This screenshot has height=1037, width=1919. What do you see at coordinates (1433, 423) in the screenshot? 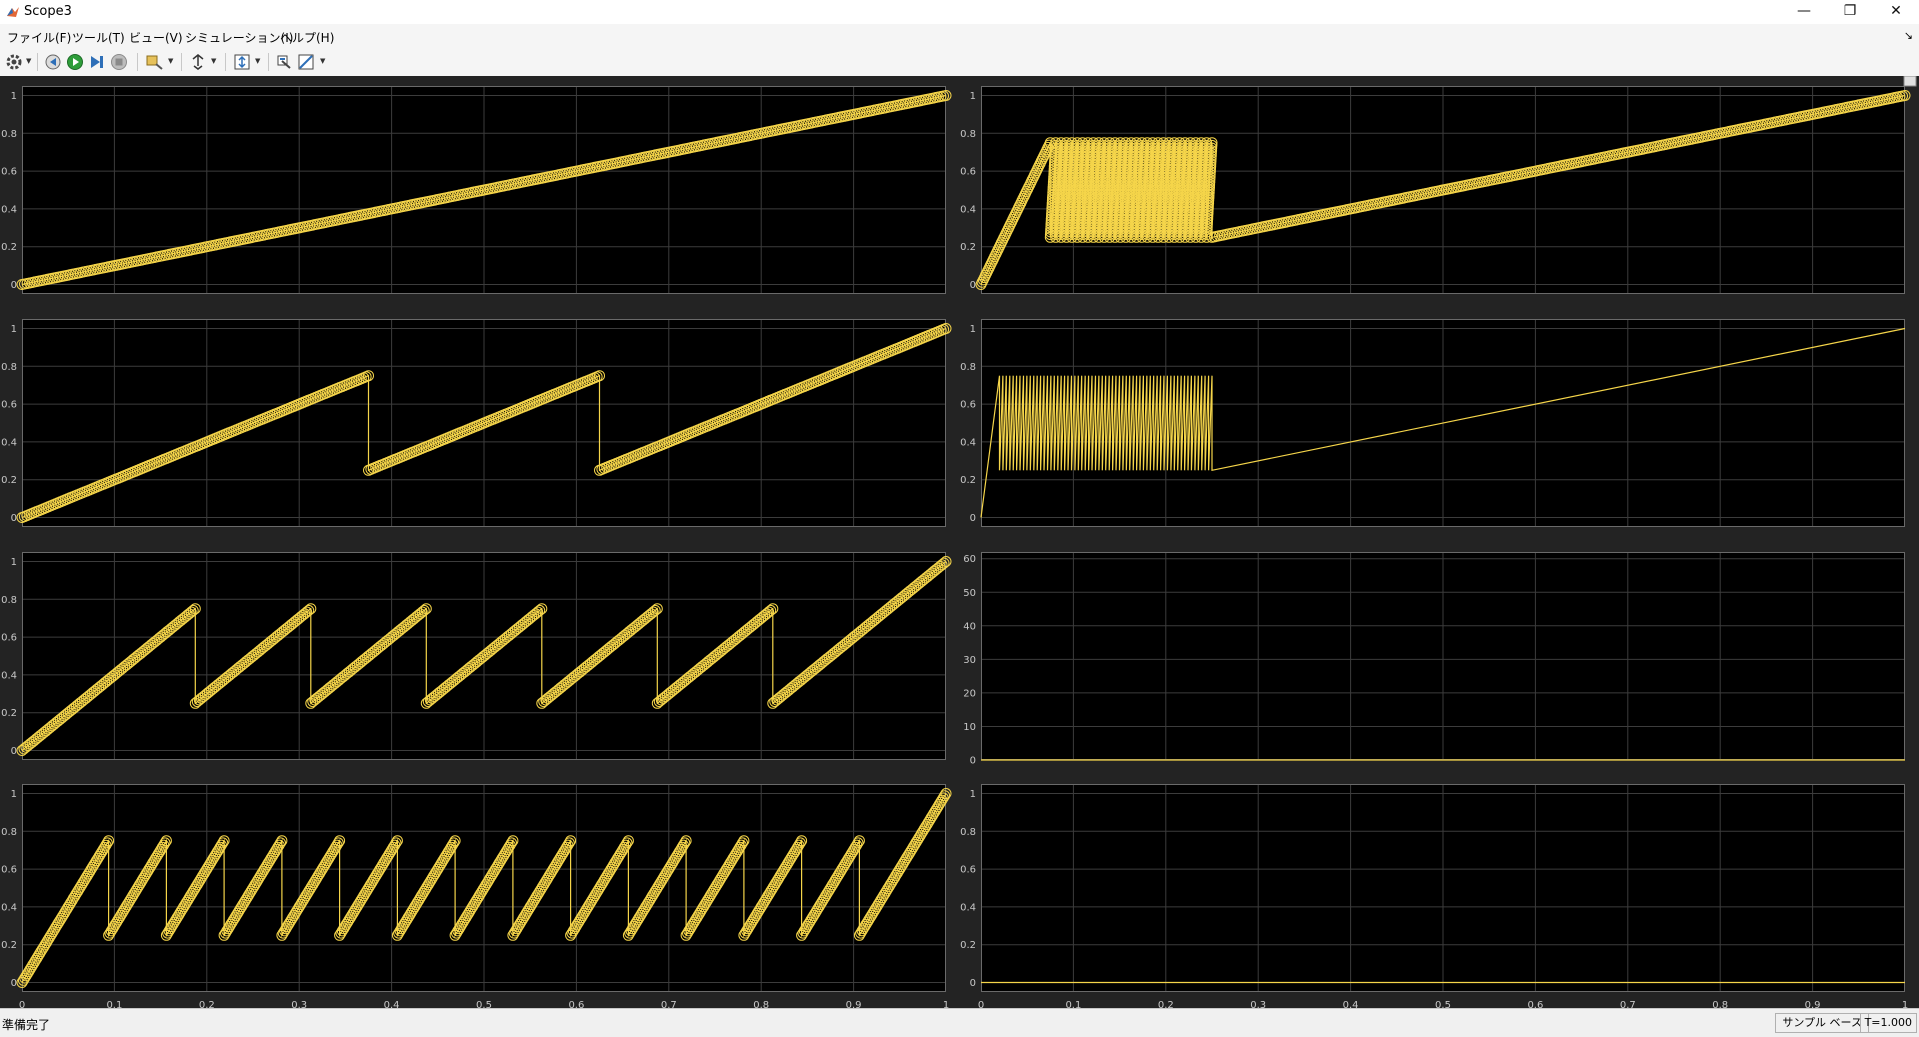
I see `scope-axes-right-2: 0 0.2 0.4 0.6 0.8 1` at bounding box center [1433, 423].